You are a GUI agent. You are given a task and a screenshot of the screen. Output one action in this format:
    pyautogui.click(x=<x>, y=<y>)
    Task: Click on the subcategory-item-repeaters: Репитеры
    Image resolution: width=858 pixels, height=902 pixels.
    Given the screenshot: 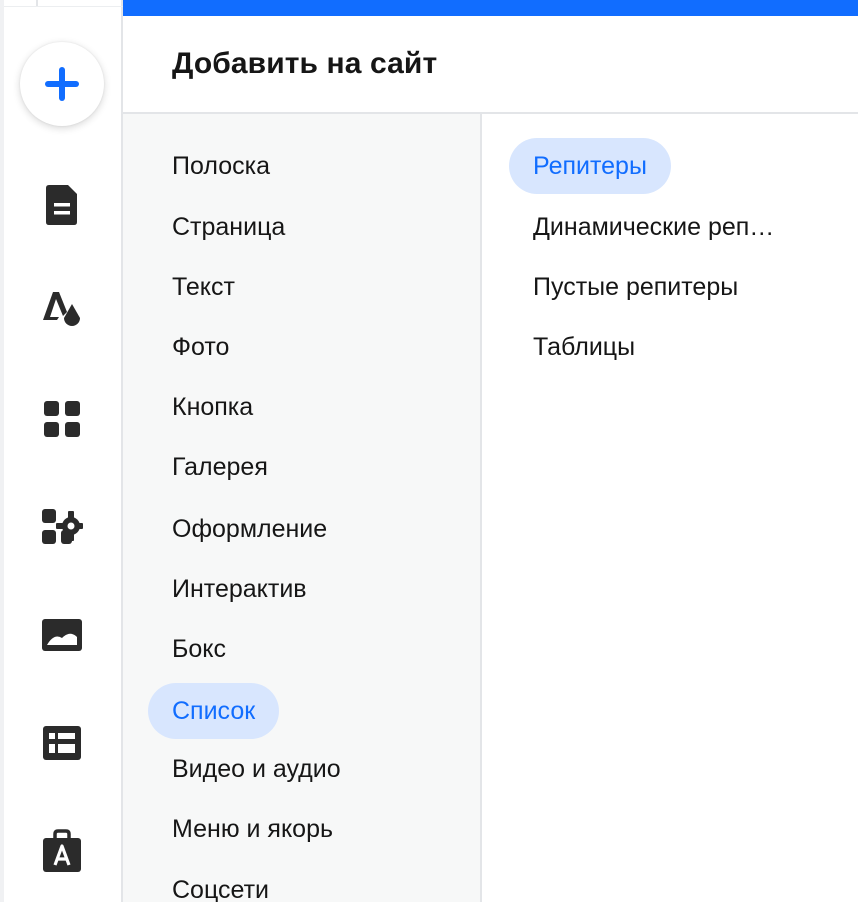 What is the action you would take?
    pyautogui.click(x=590, y=166)
    